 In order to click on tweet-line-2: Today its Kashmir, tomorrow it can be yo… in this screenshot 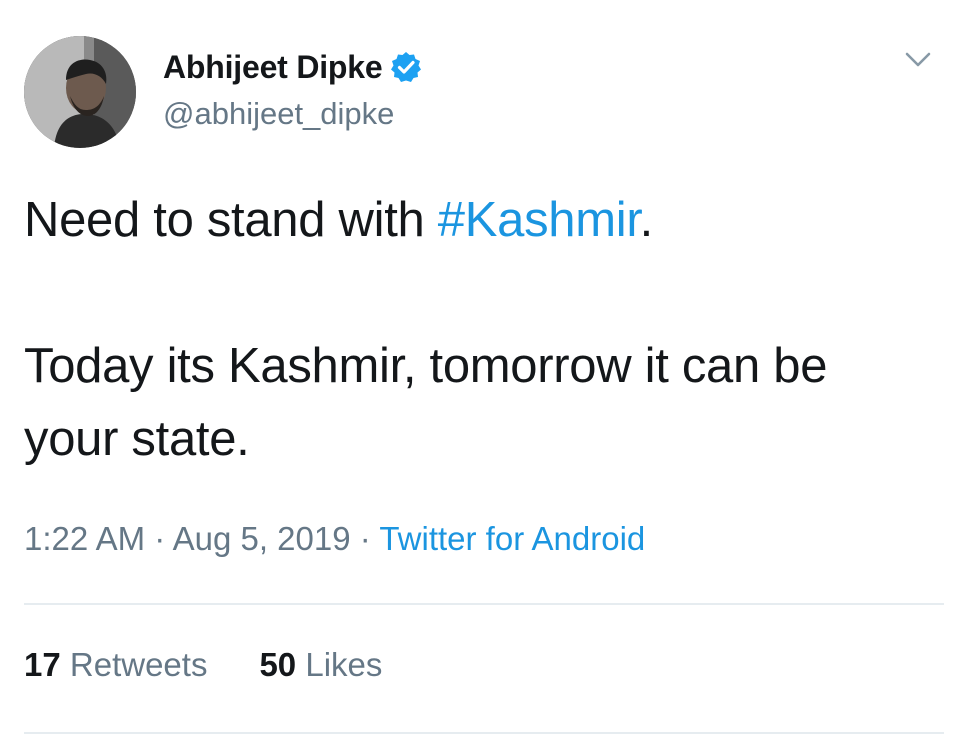, I will do `click(426, 402)`.